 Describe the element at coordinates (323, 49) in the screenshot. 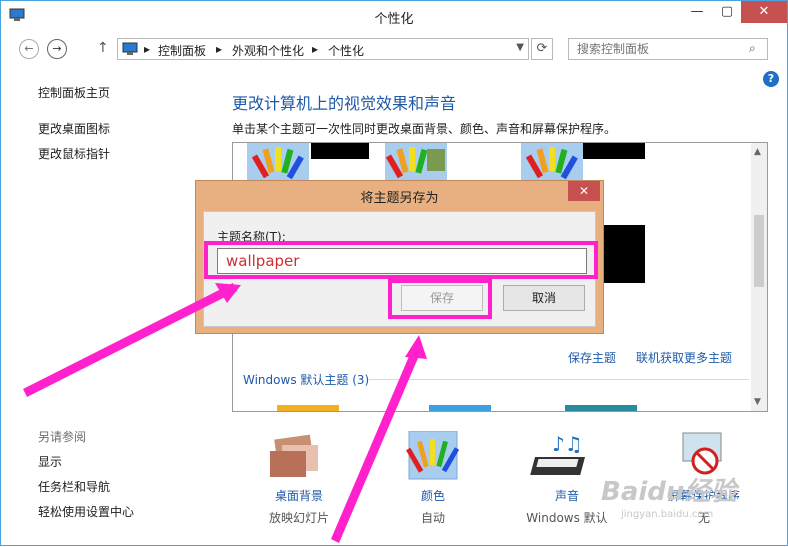

I see `address-bar: ▸ 控制面板 ▸ 外观和个性化 ▸ 个性化 ▼` at that location.